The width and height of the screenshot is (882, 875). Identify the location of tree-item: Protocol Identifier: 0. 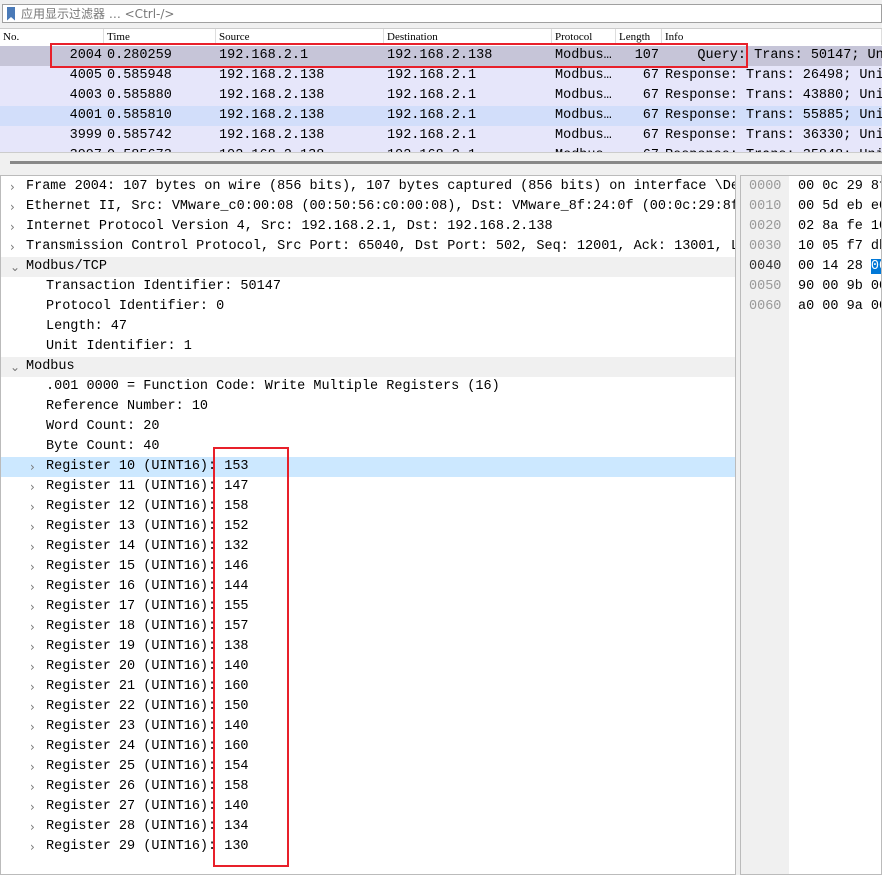
(368, 307).